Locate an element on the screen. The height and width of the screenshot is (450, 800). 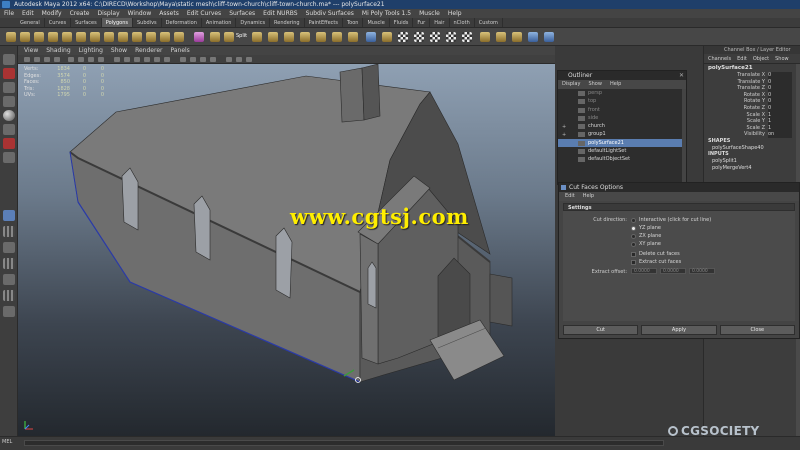
menu-edit-curves: Edit Curves is located at coordinates (204, 13).